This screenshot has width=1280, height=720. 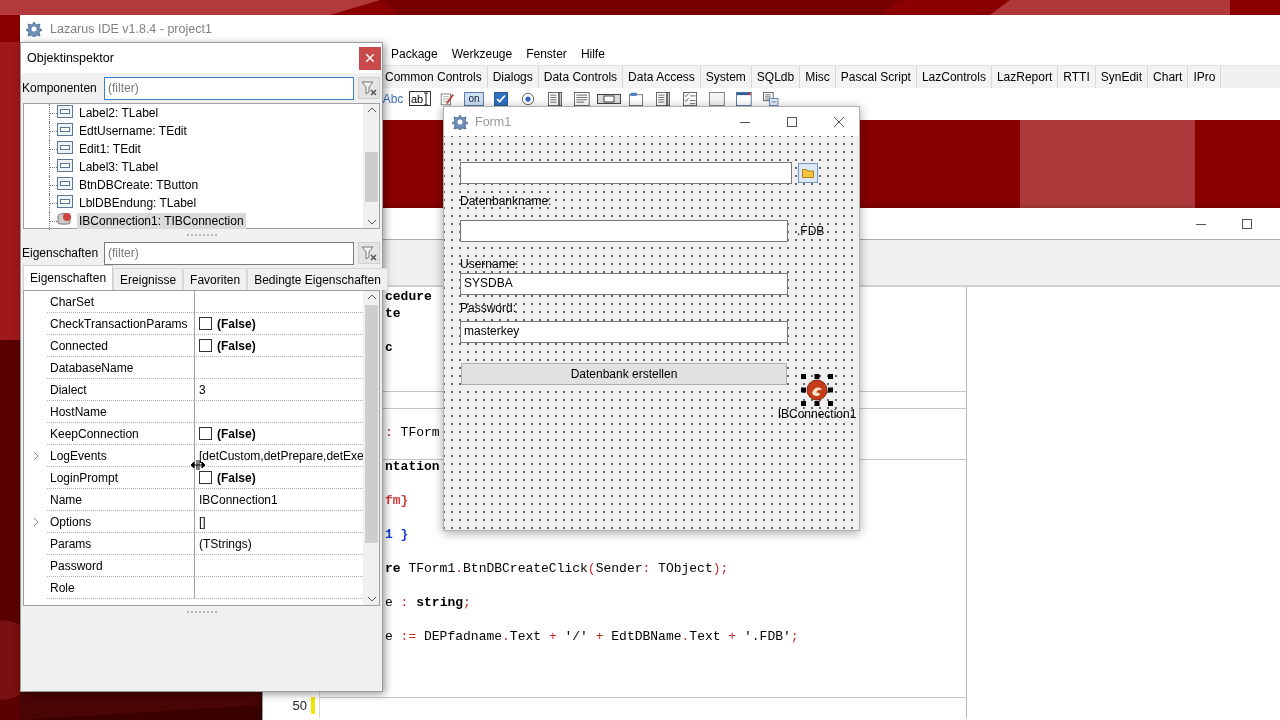 I want to click on property-name: LoginPrompt, so click(x=84, y=477).